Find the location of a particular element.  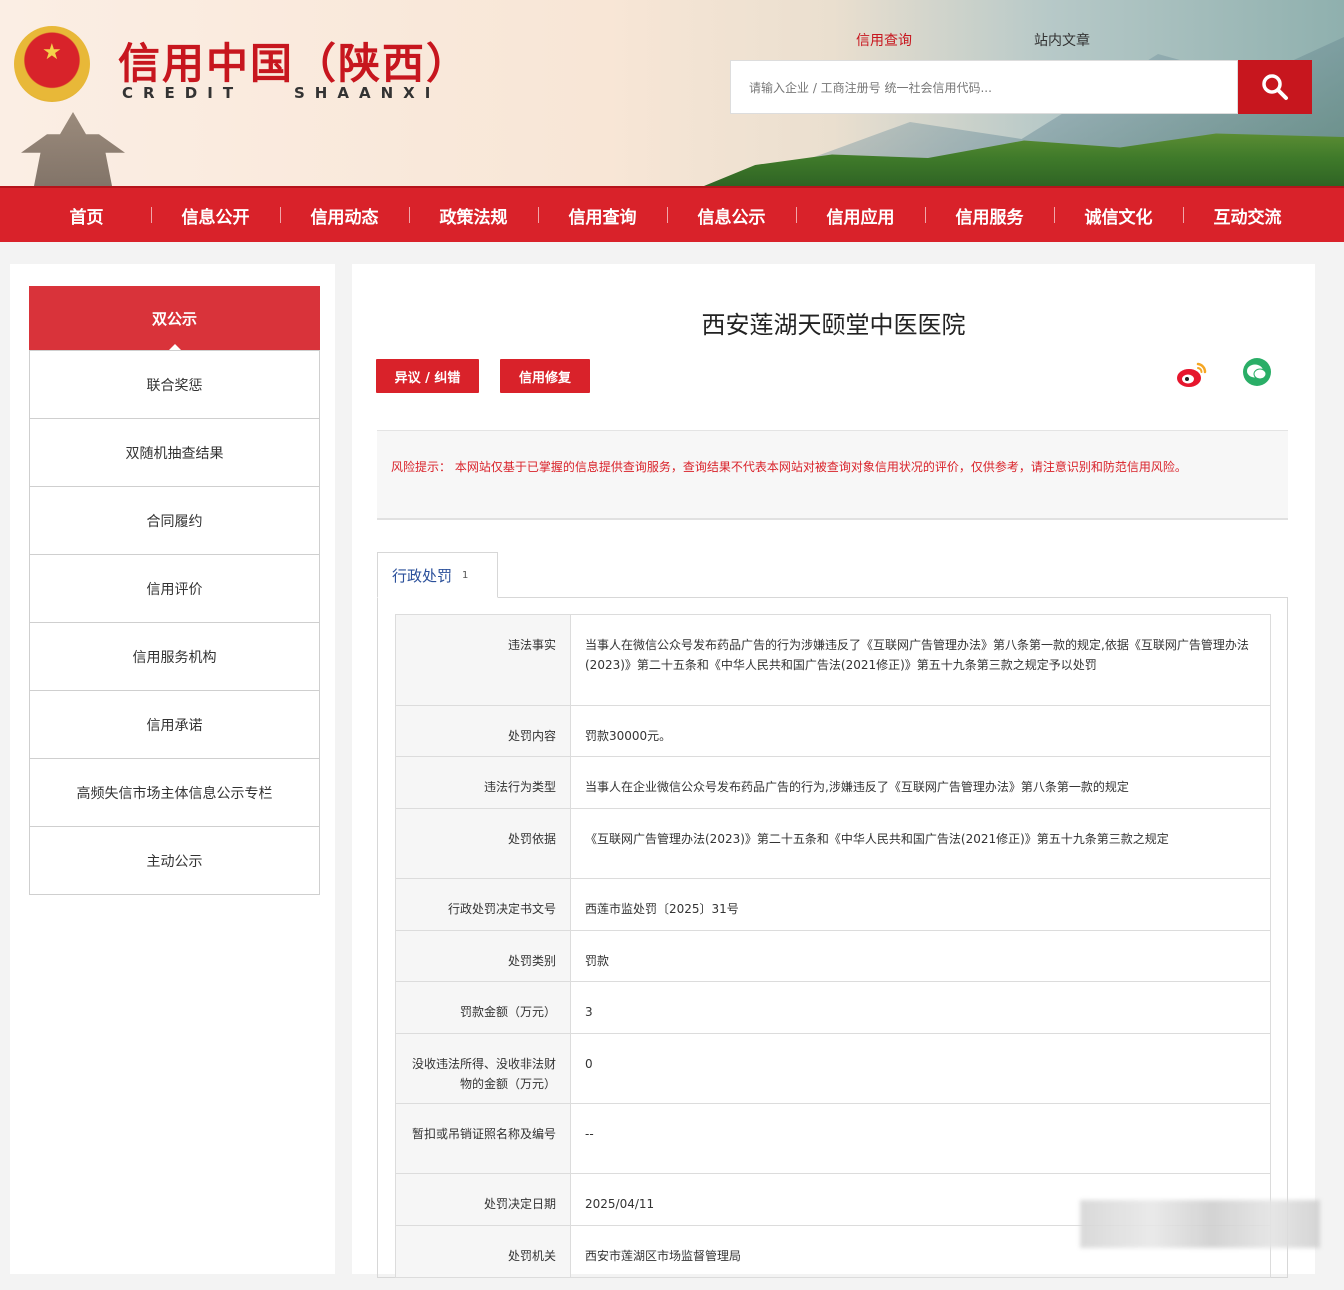

tab-count-badge: 1 is located at coordinates (465, 575).